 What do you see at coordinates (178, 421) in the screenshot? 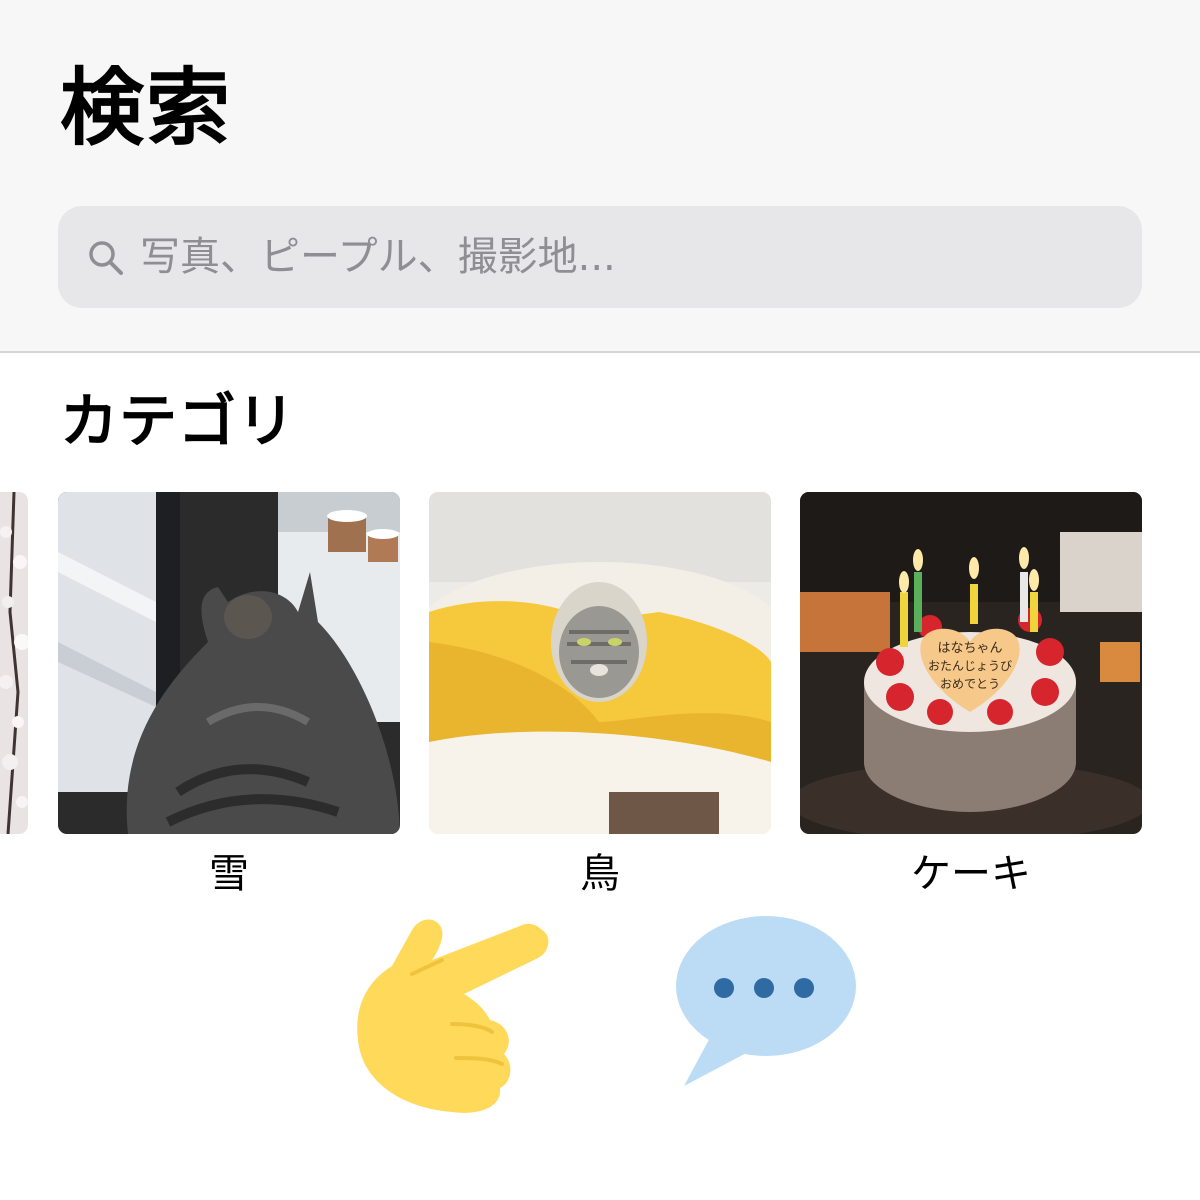
I see `section-title-categories: カテゴリ` at bounding box center [178, 421].